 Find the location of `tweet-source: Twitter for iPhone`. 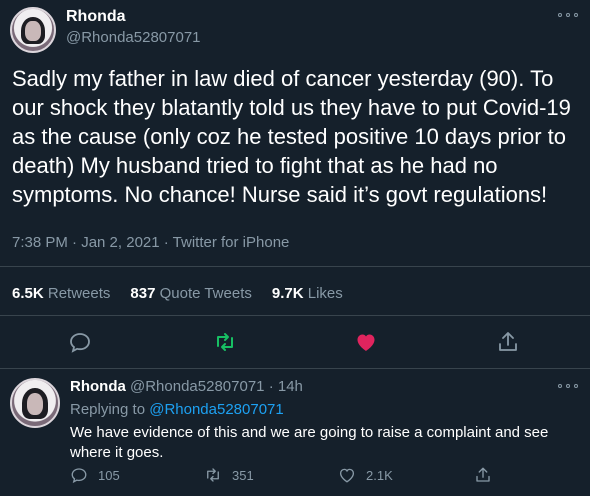

tweet-source: Twitter for iPhone is located at coordinates (231, 242).